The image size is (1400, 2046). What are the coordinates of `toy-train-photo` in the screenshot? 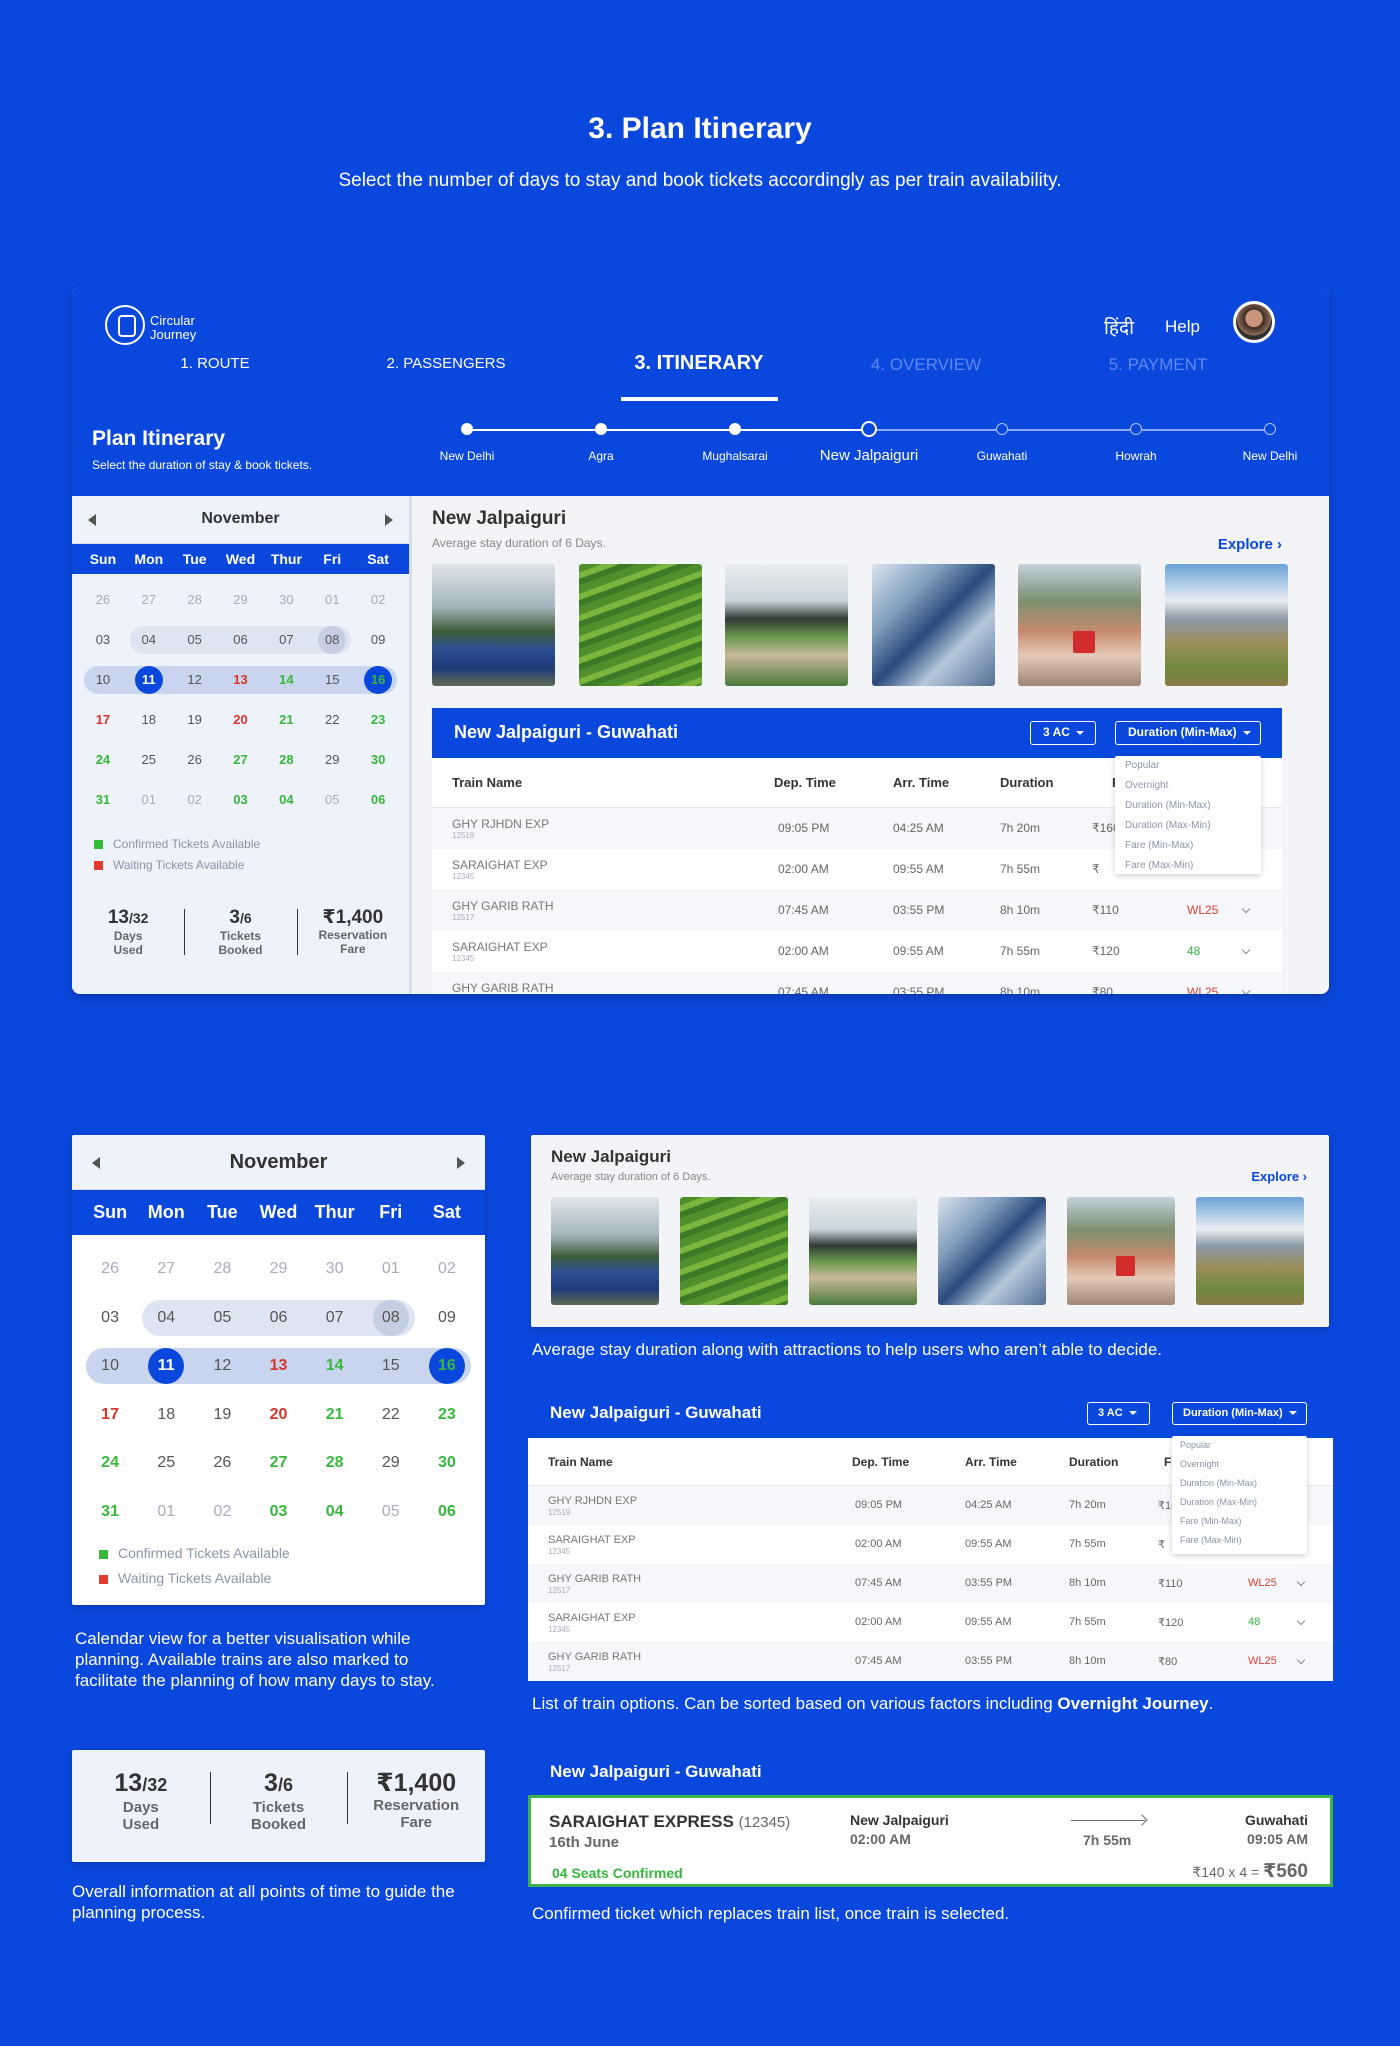 It's located at (493, 625).